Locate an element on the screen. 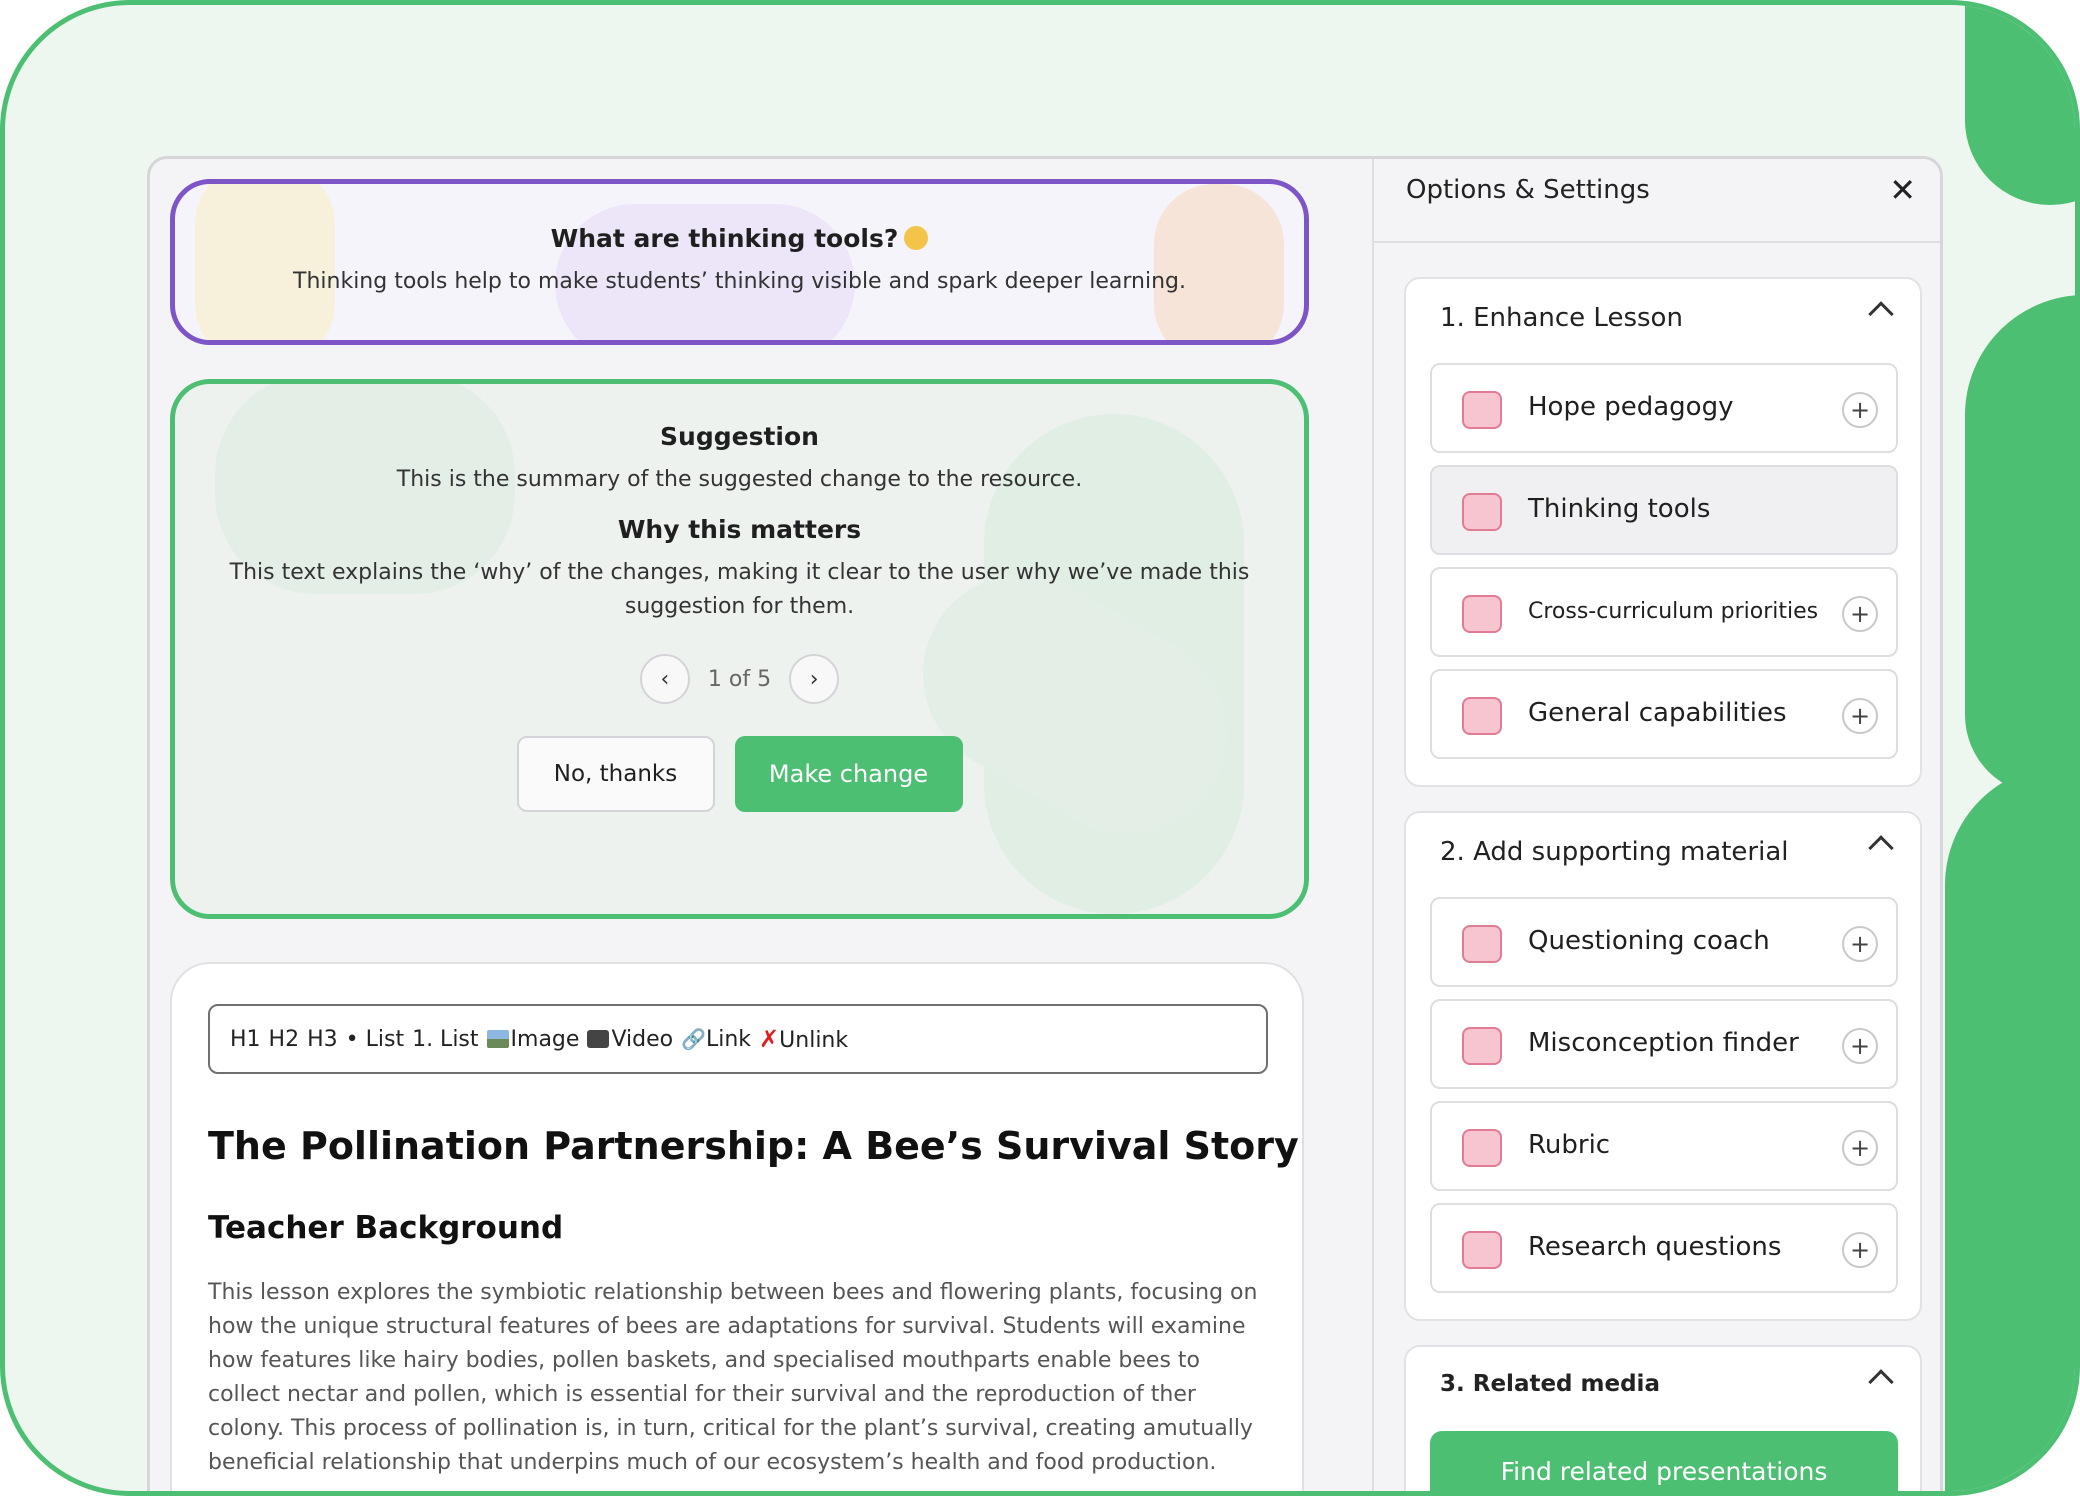  find-related-presentations-button: Find related presentations is located at coordinates (1664, 1461).